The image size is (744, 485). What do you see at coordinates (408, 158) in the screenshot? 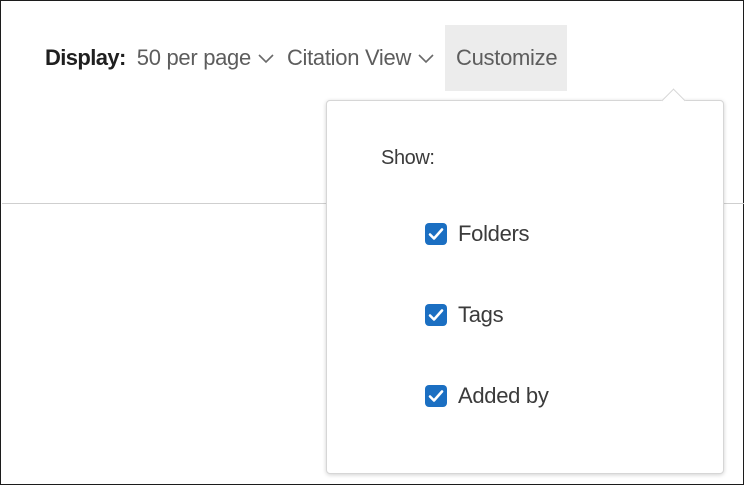
I see `show-label: Show:` at bounding box center [408, 158].